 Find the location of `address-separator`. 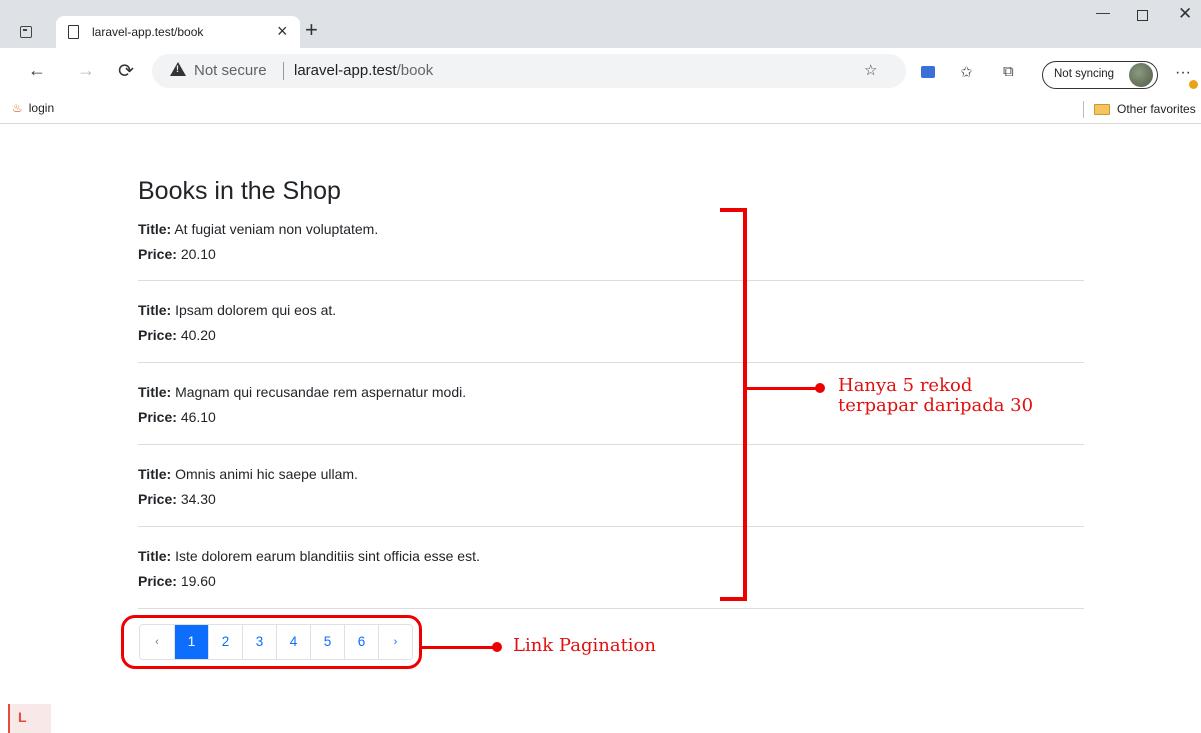

address-separator is located at coordinates (283, 71).